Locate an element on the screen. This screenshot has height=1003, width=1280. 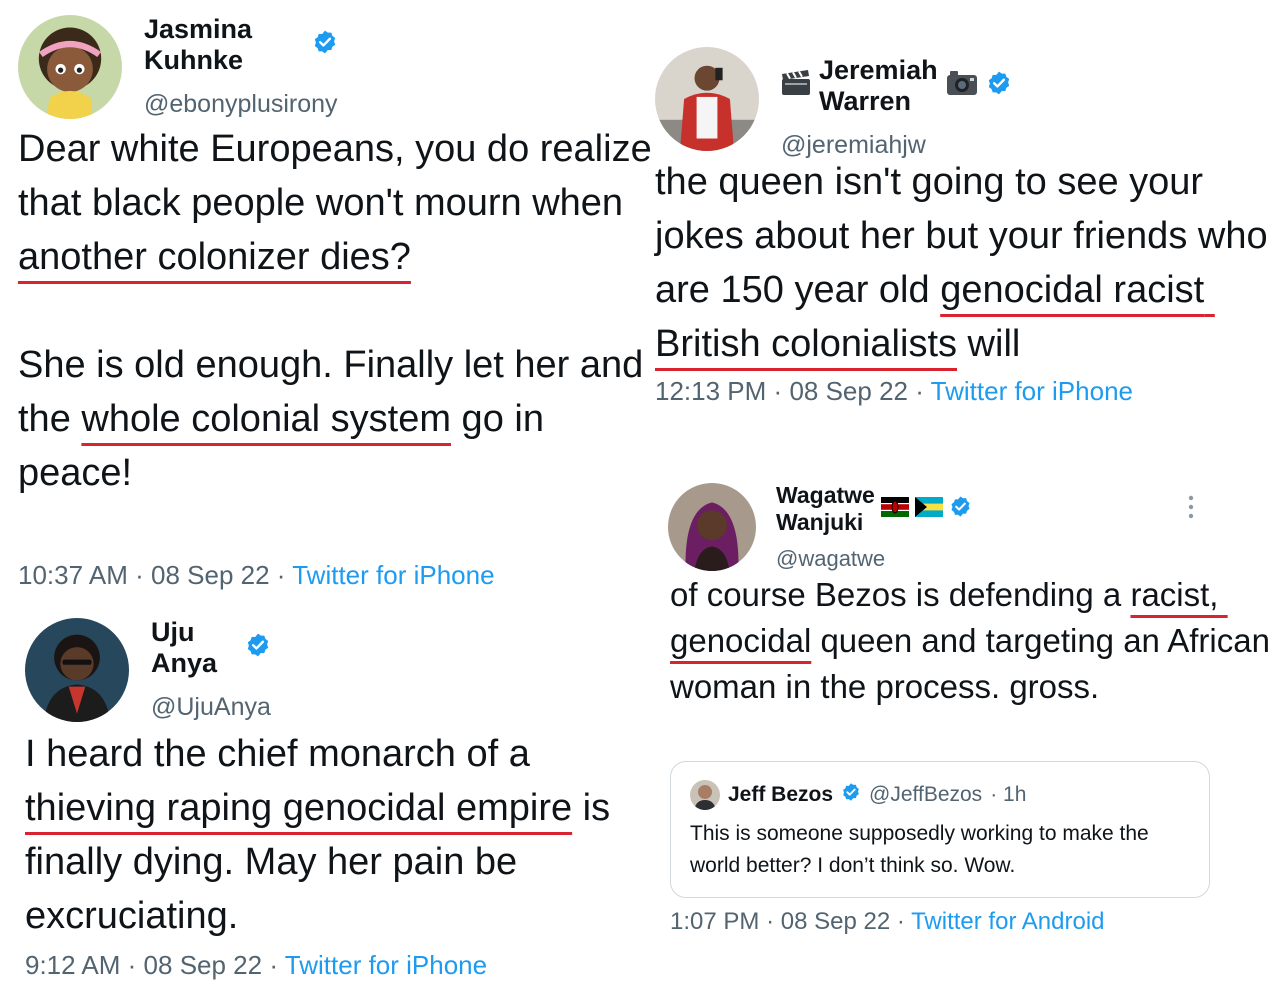
author-names: Wagatwe Wanjuki @wagatwe is located at coordinates (874, 527).